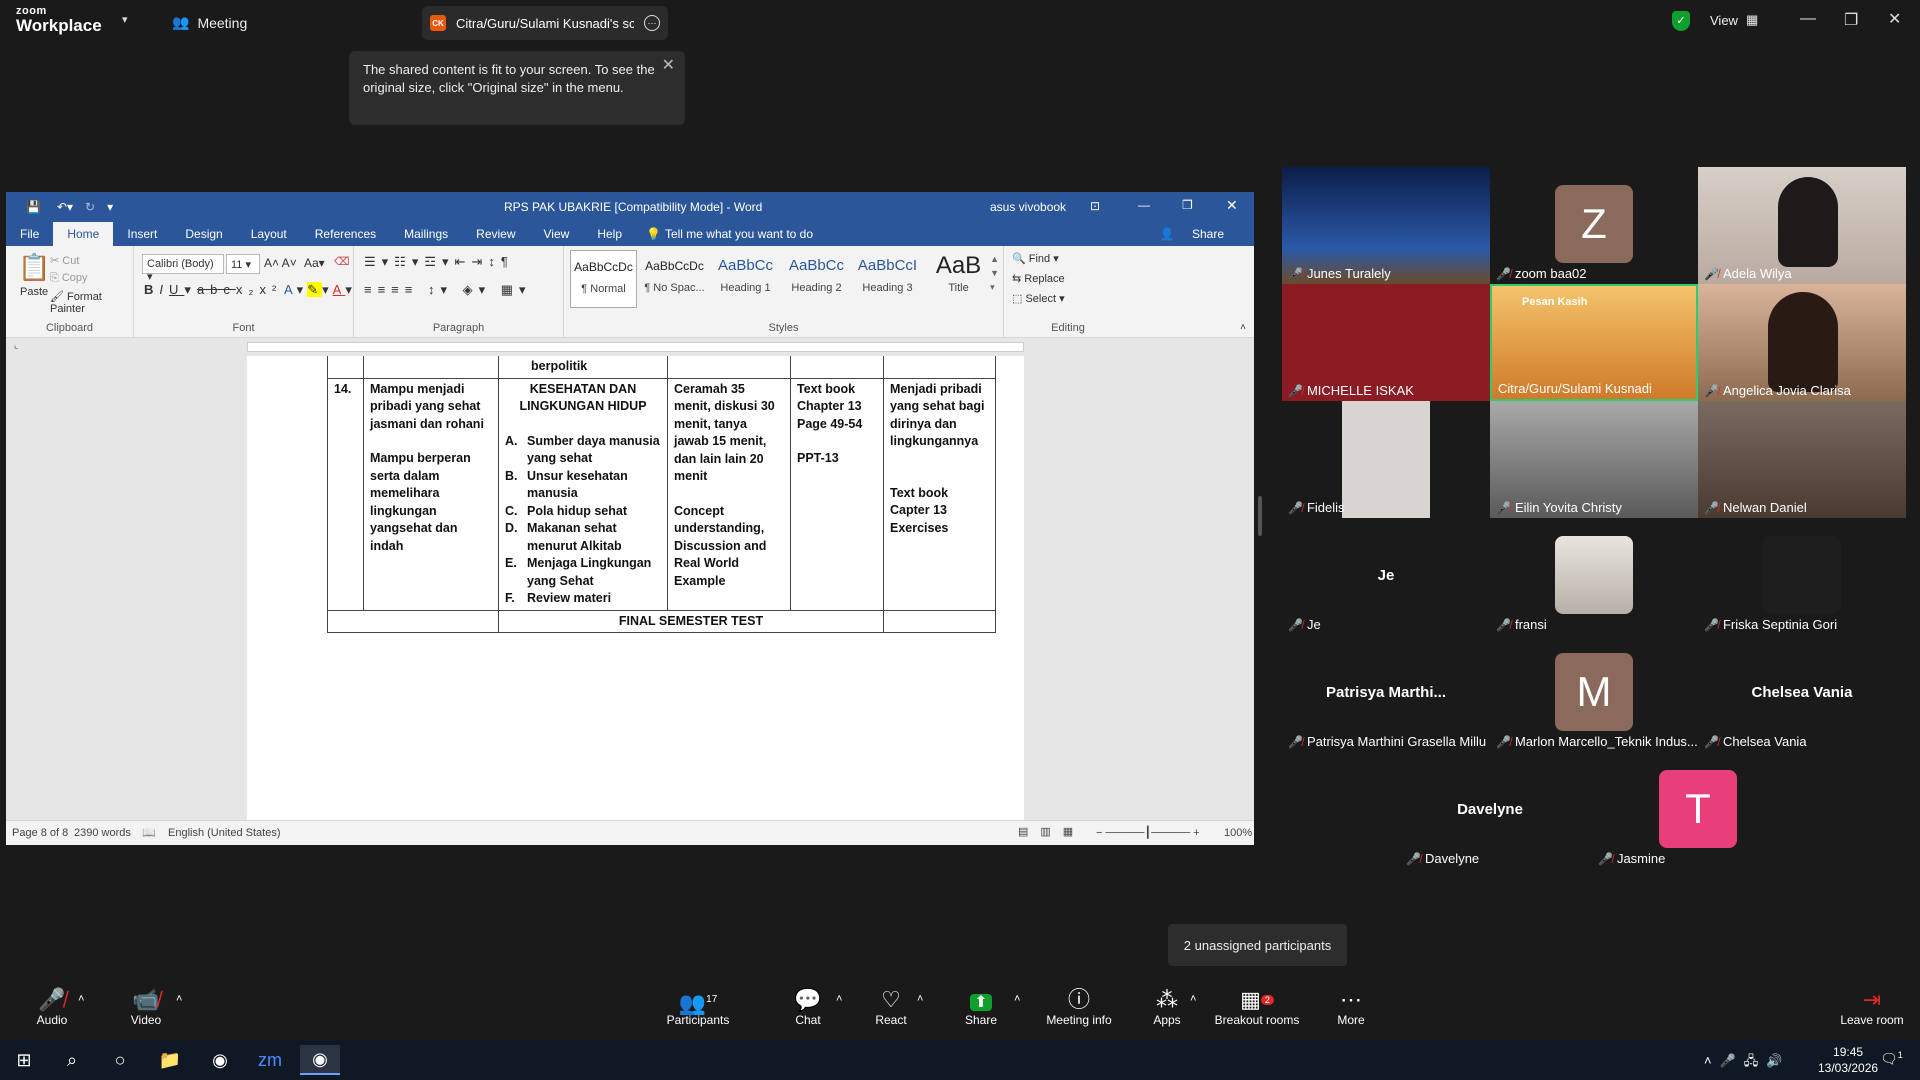  What do you see at coordinates (426, 234) in the screenshot?
I see `tab-mailings: Mailings` at bounding box center [426, 234].